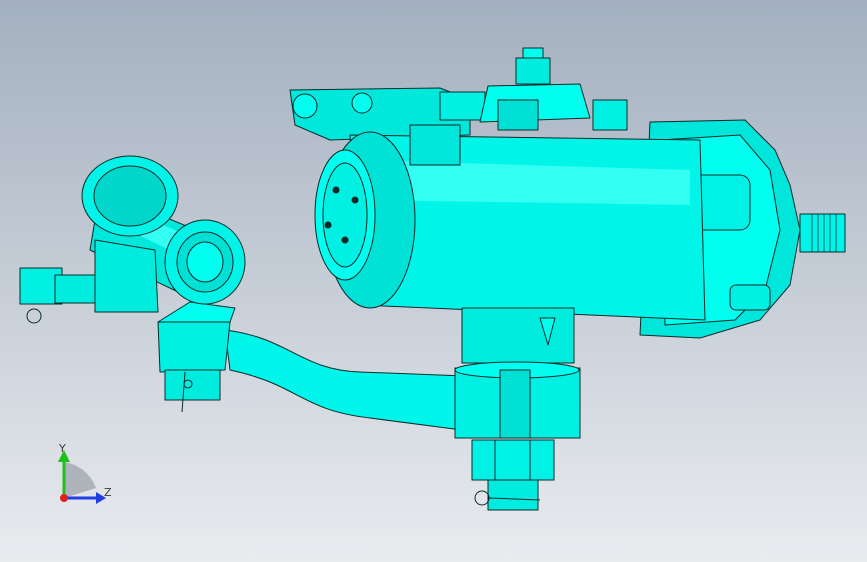 This screenshot has width=867, height=562. I want to click on sector-shaft-column, so click(518, 335).